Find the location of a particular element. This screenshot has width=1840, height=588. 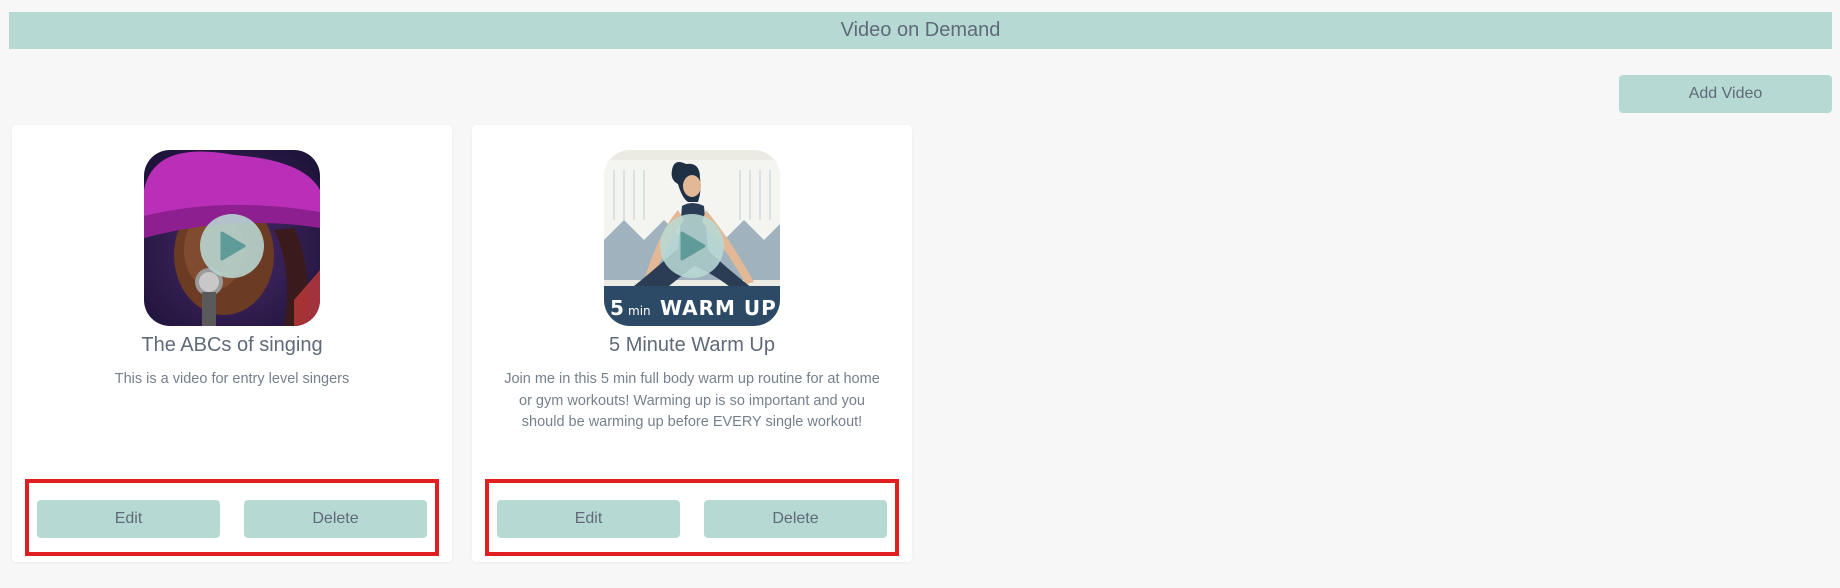

warmup-caption-number: 5 is located at coordinates (617, 308).